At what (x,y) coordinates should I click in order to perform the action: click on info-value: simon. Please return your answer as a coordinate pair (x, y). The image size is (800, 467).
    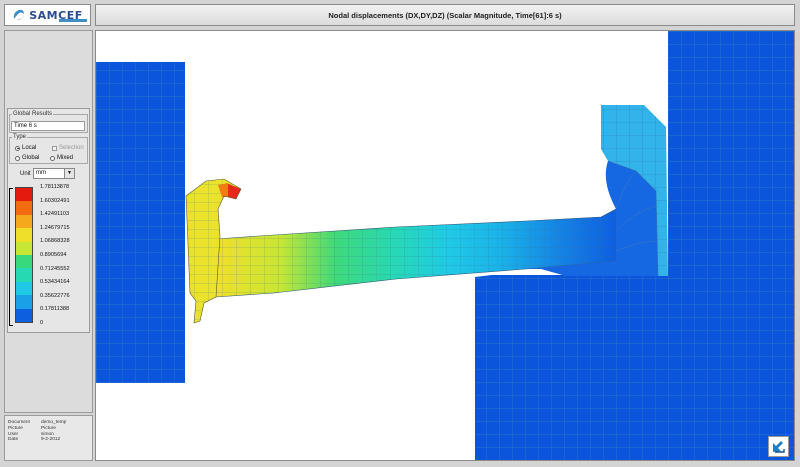
    Looking at the image, I should click on (47, 434).